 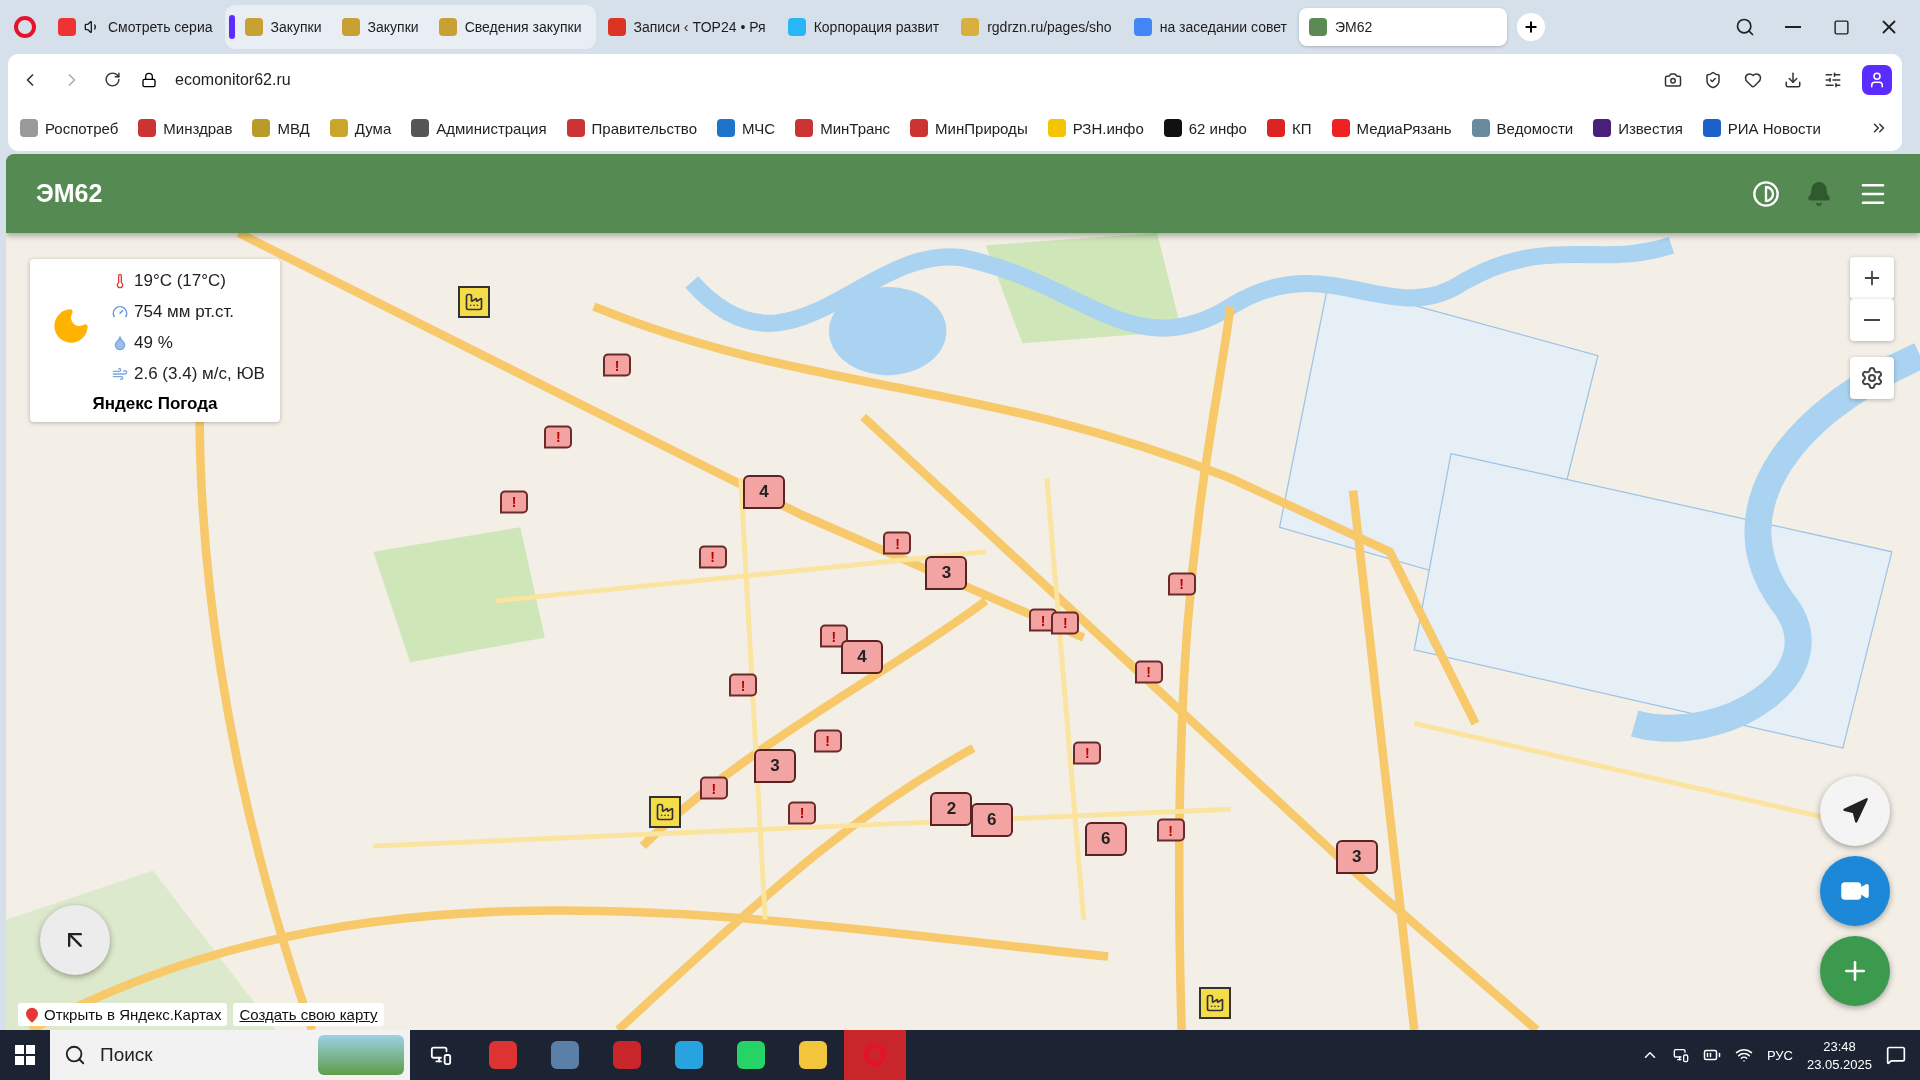 I want to click on app-title: ЭМ62, so click(x=70, y=193).